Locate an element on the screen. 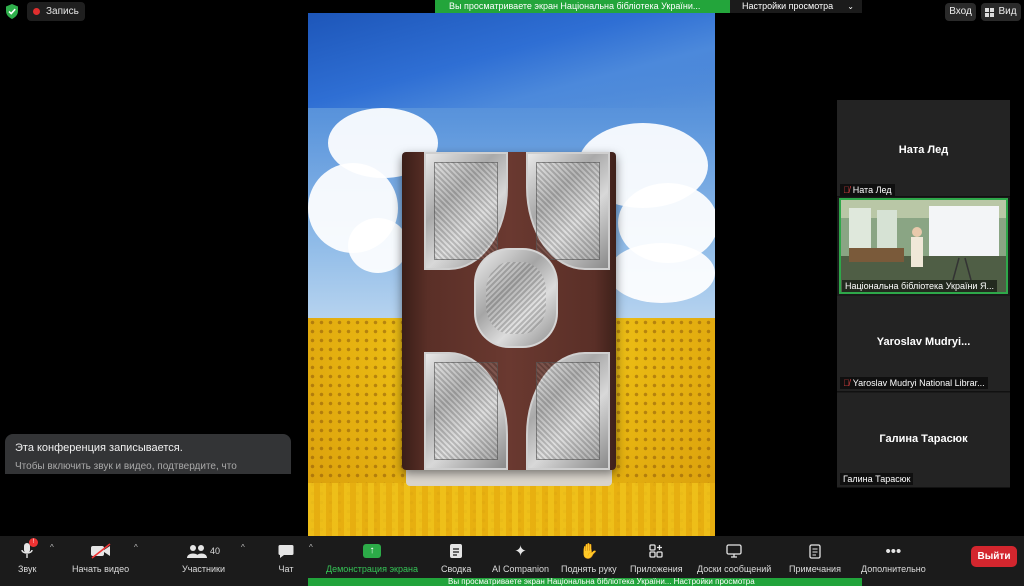 The image size is (1024, 586). grid-view-icon is located at coordinates (990, 12).